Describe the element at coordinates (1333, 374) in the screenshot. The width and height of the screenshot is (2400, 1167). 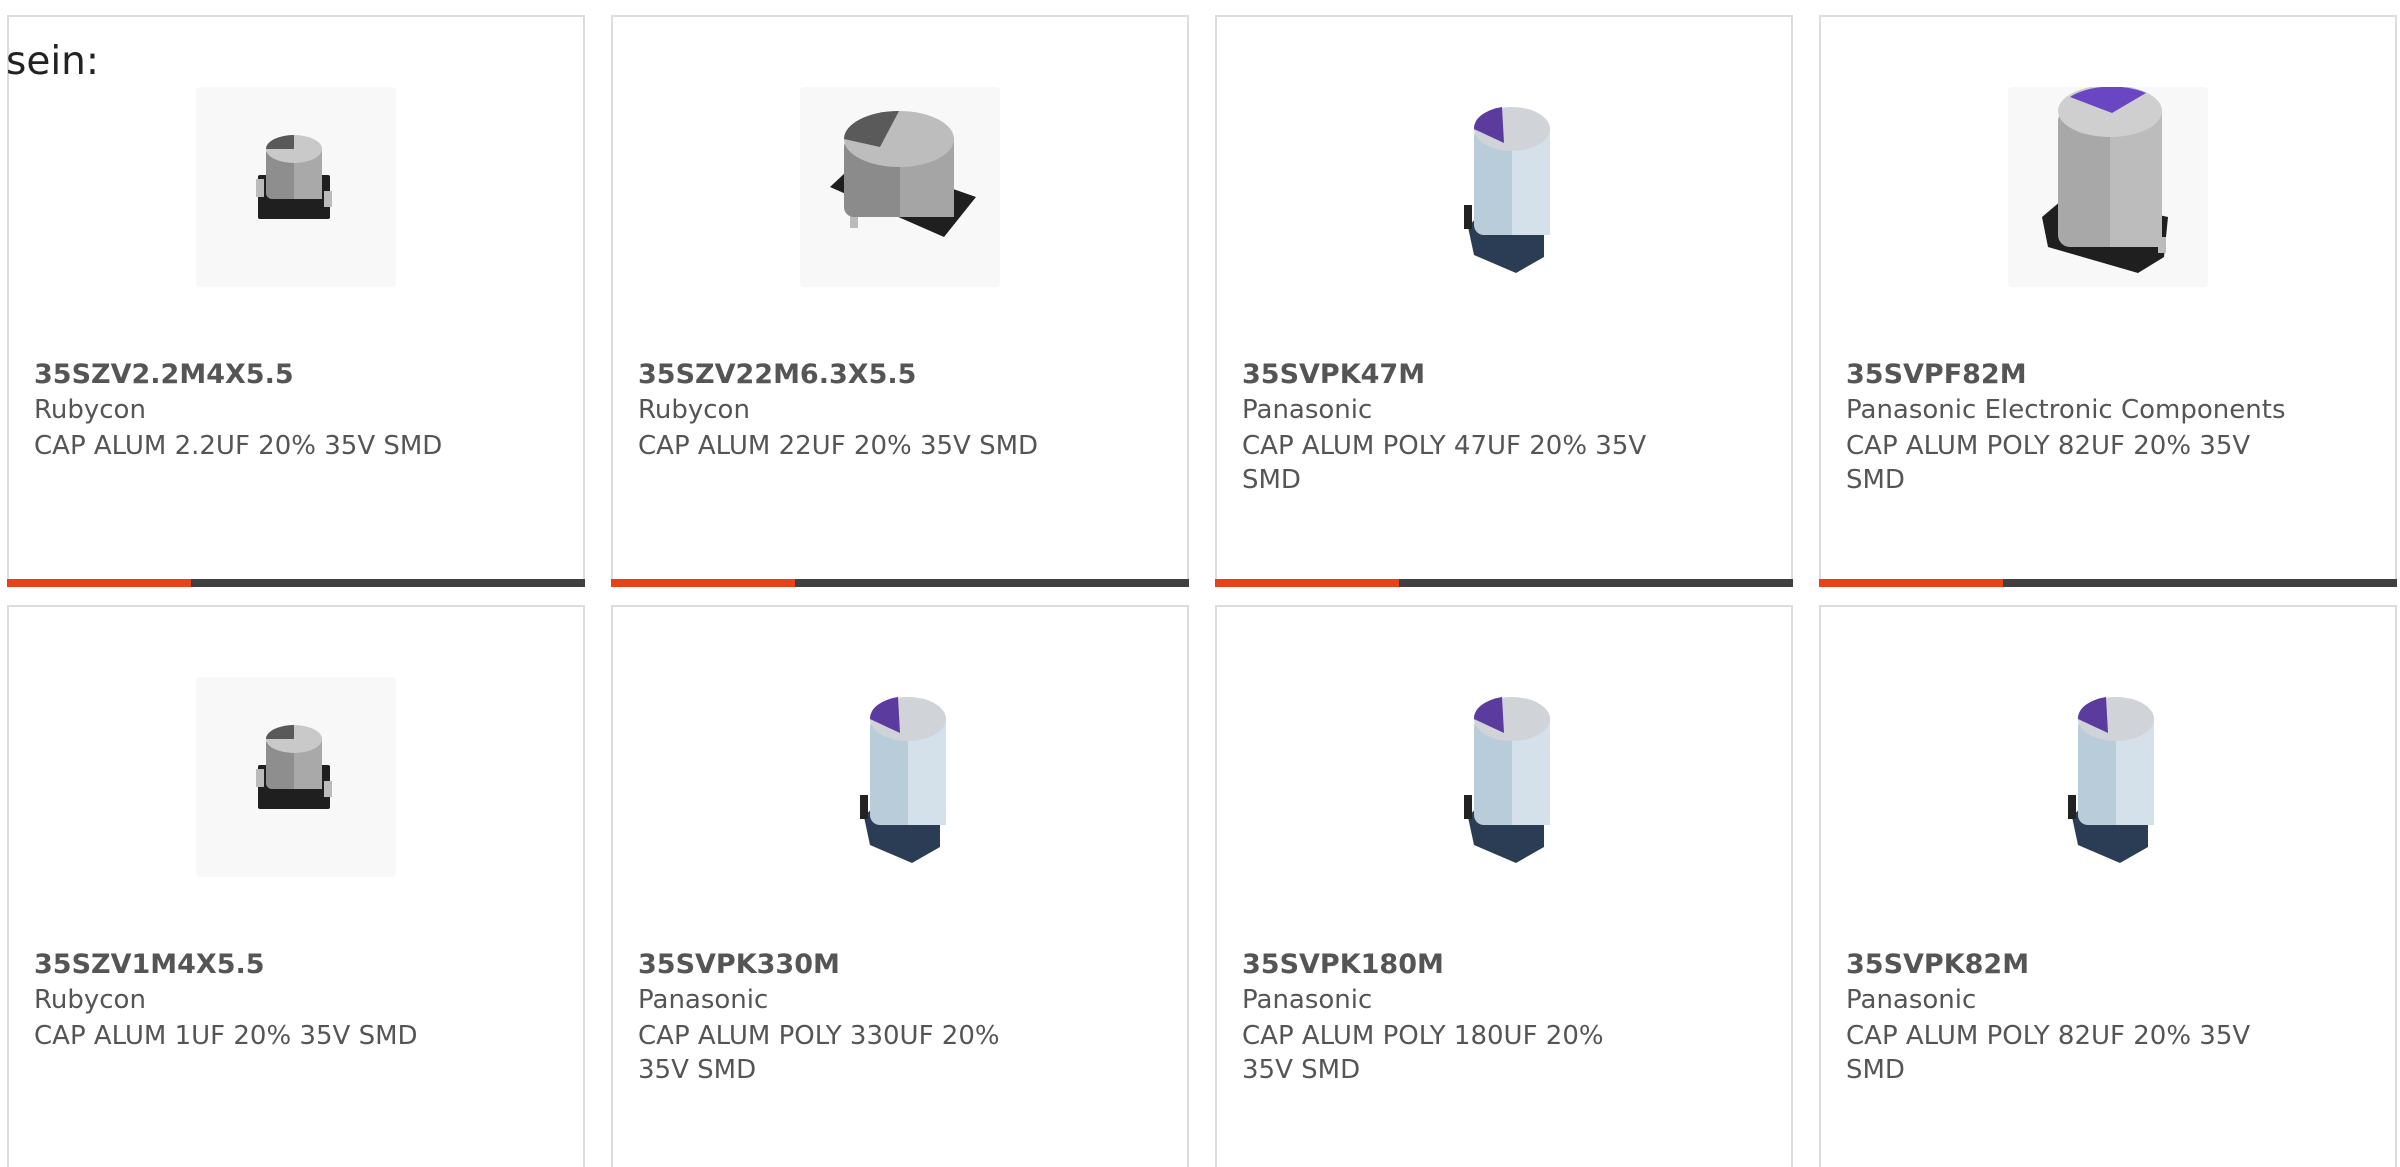
I see `part-number: 35SVPK47M` at that location.